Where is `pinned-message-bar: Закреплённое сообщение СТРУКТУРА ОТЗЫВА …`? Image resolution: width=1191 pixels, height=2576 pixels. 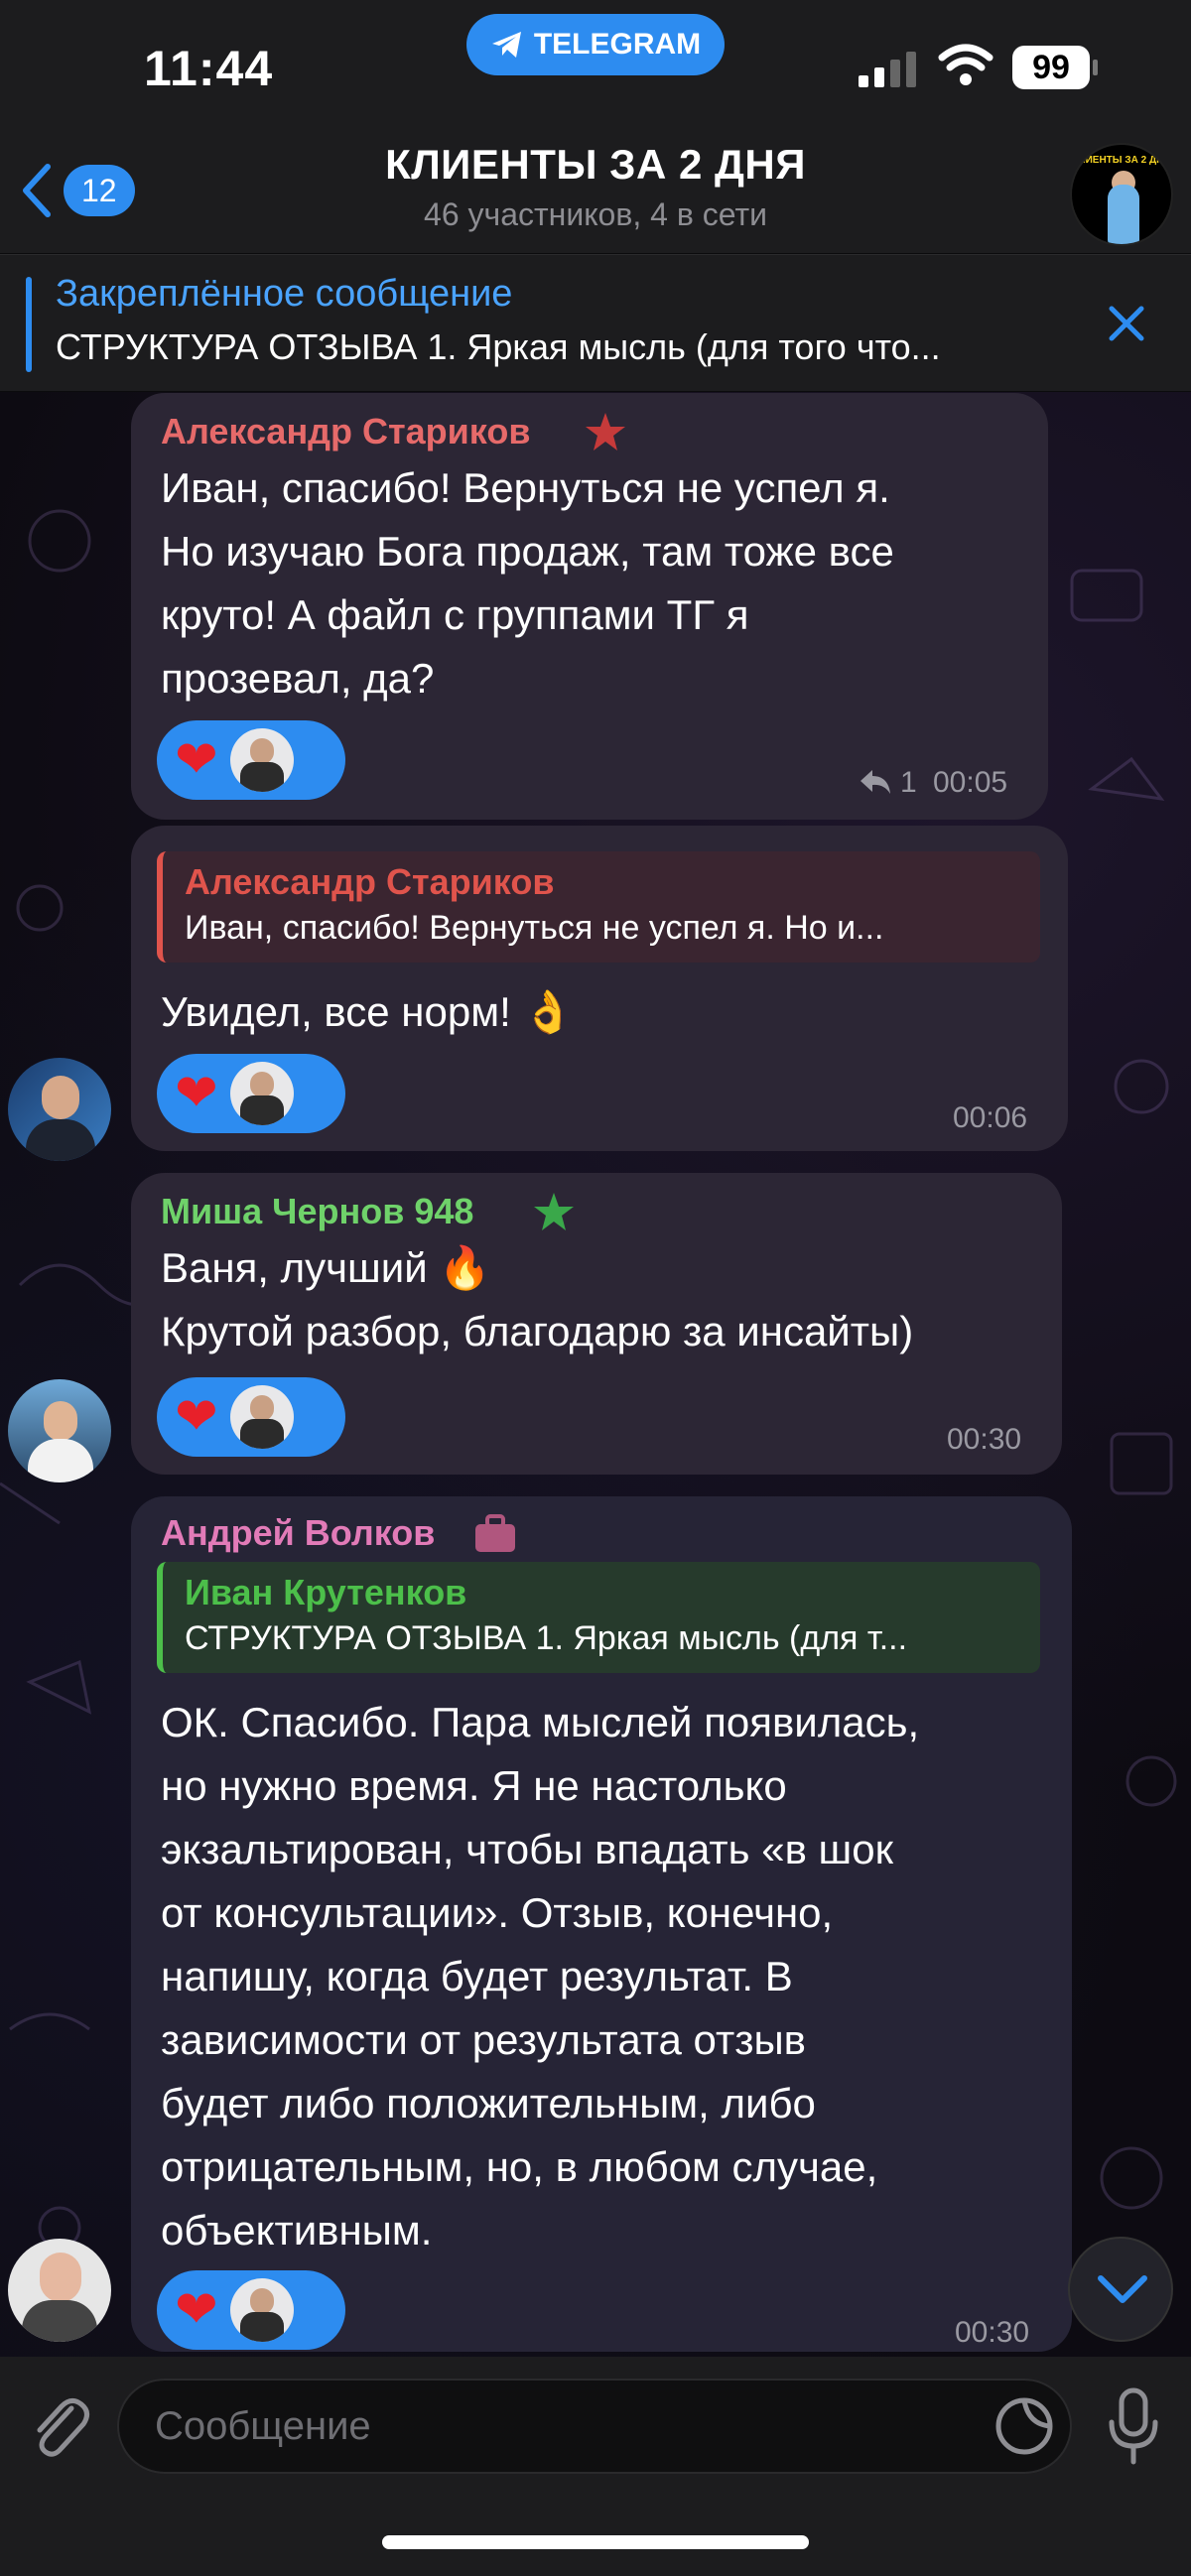
pinned-message-bar: Закреплённое сообщение СТРУКТУРА ОТЗЫВА … is located at coordinates (595, 323).